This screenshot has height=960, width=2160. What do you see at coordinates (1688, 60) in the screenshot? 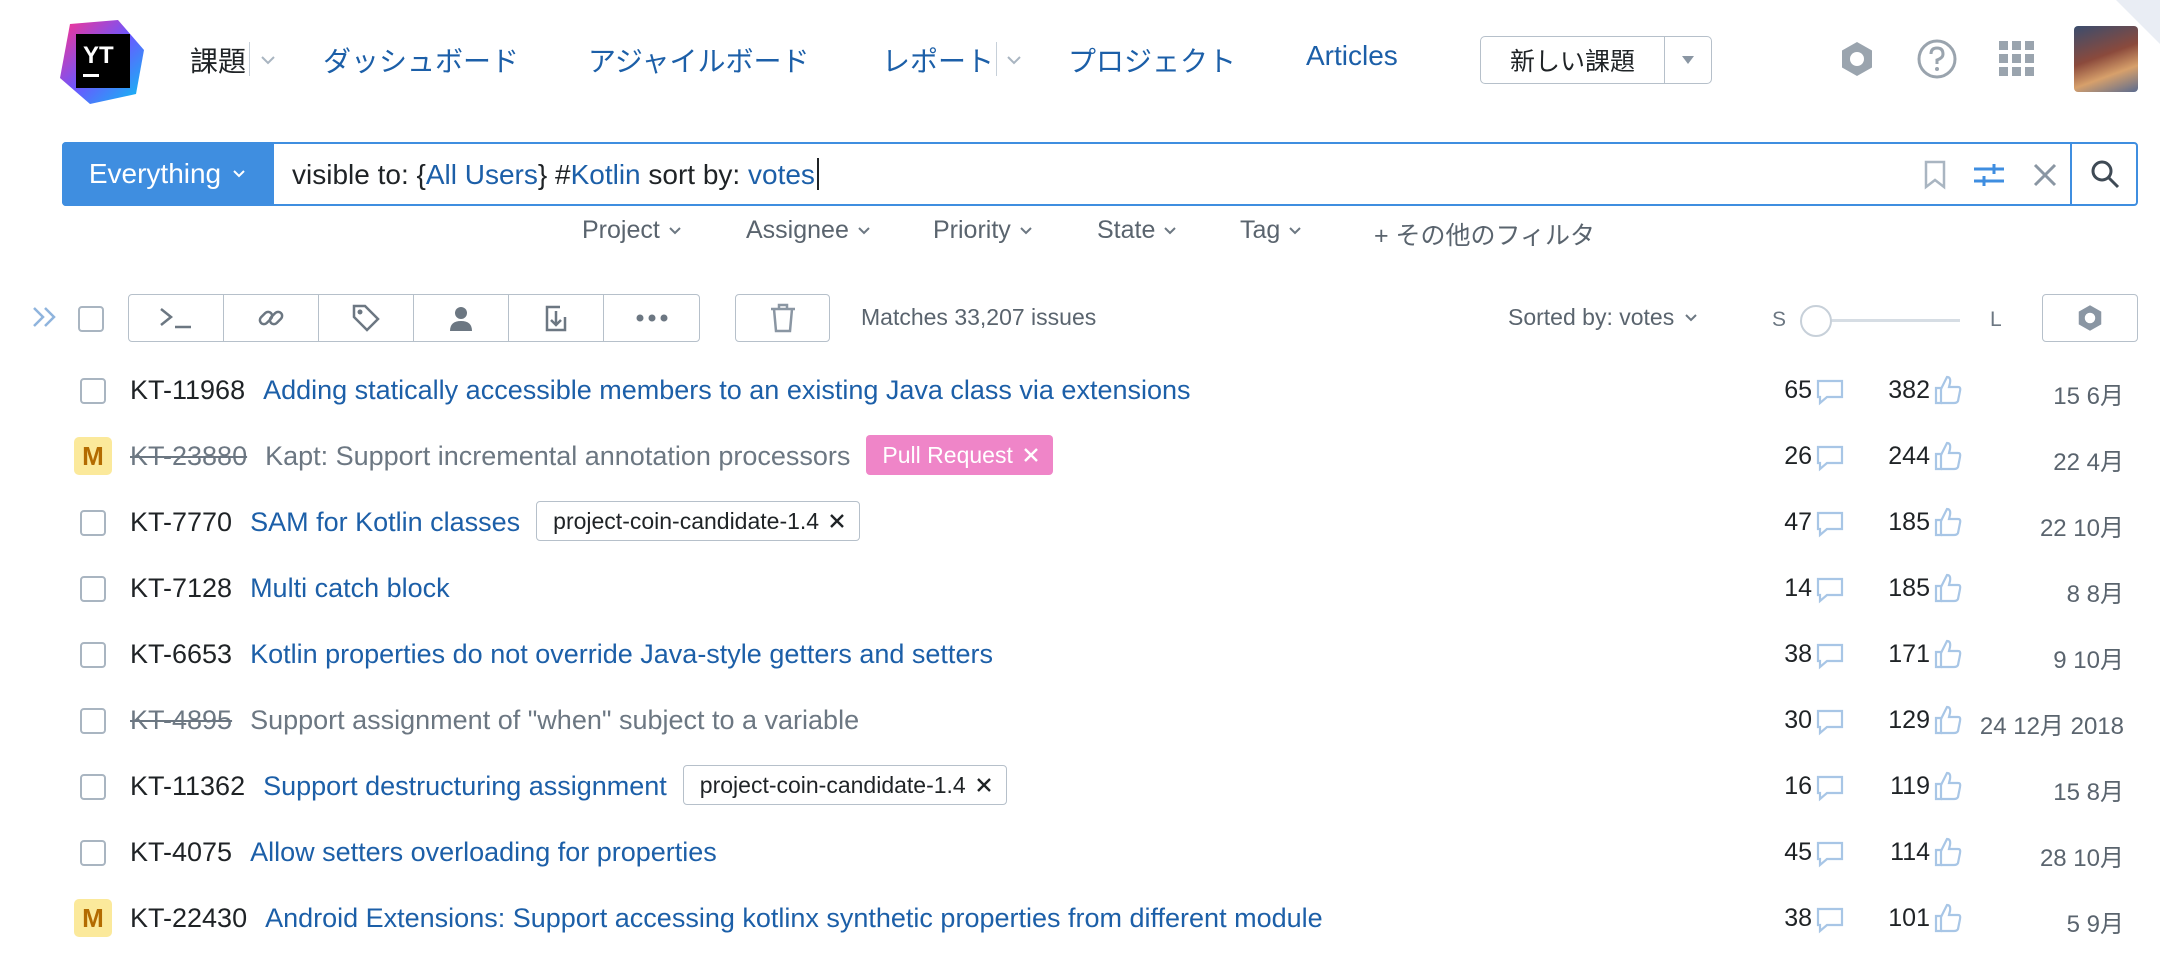
I see `new-issue-dropdown` at bounding box center [1688, 60].